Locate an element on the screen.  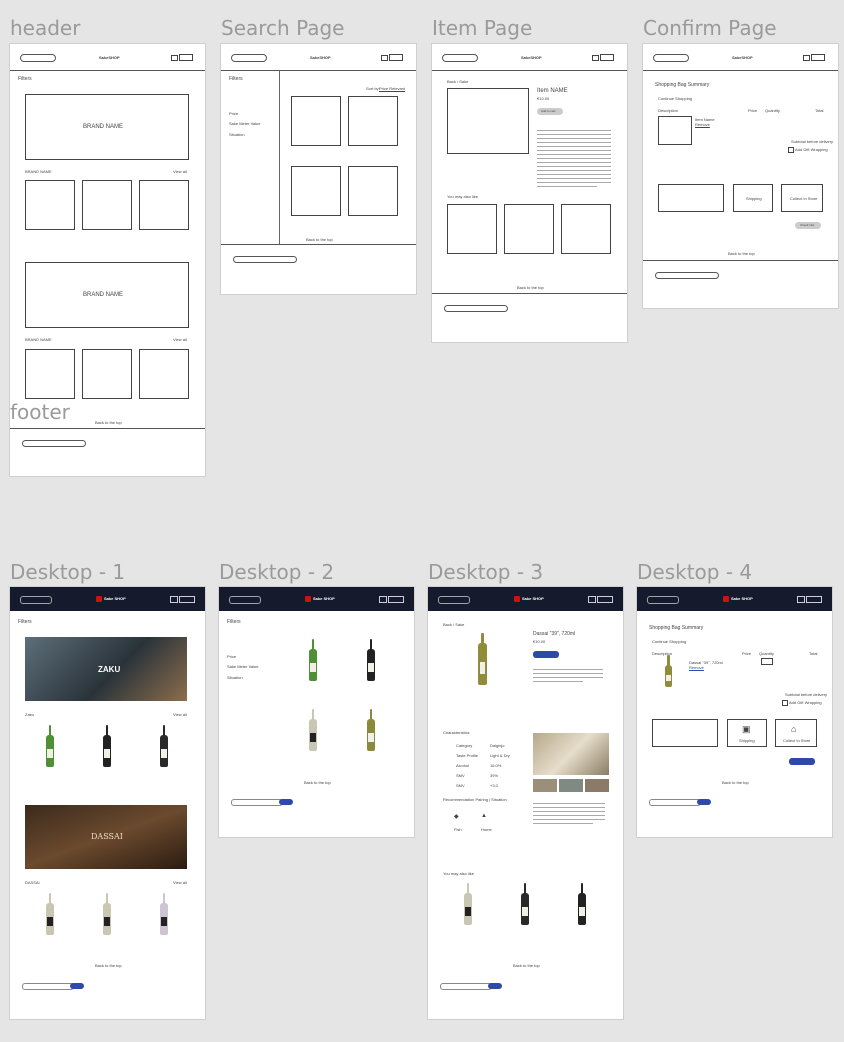
shipping-option: Shipping is located at coordinates (753, 198).